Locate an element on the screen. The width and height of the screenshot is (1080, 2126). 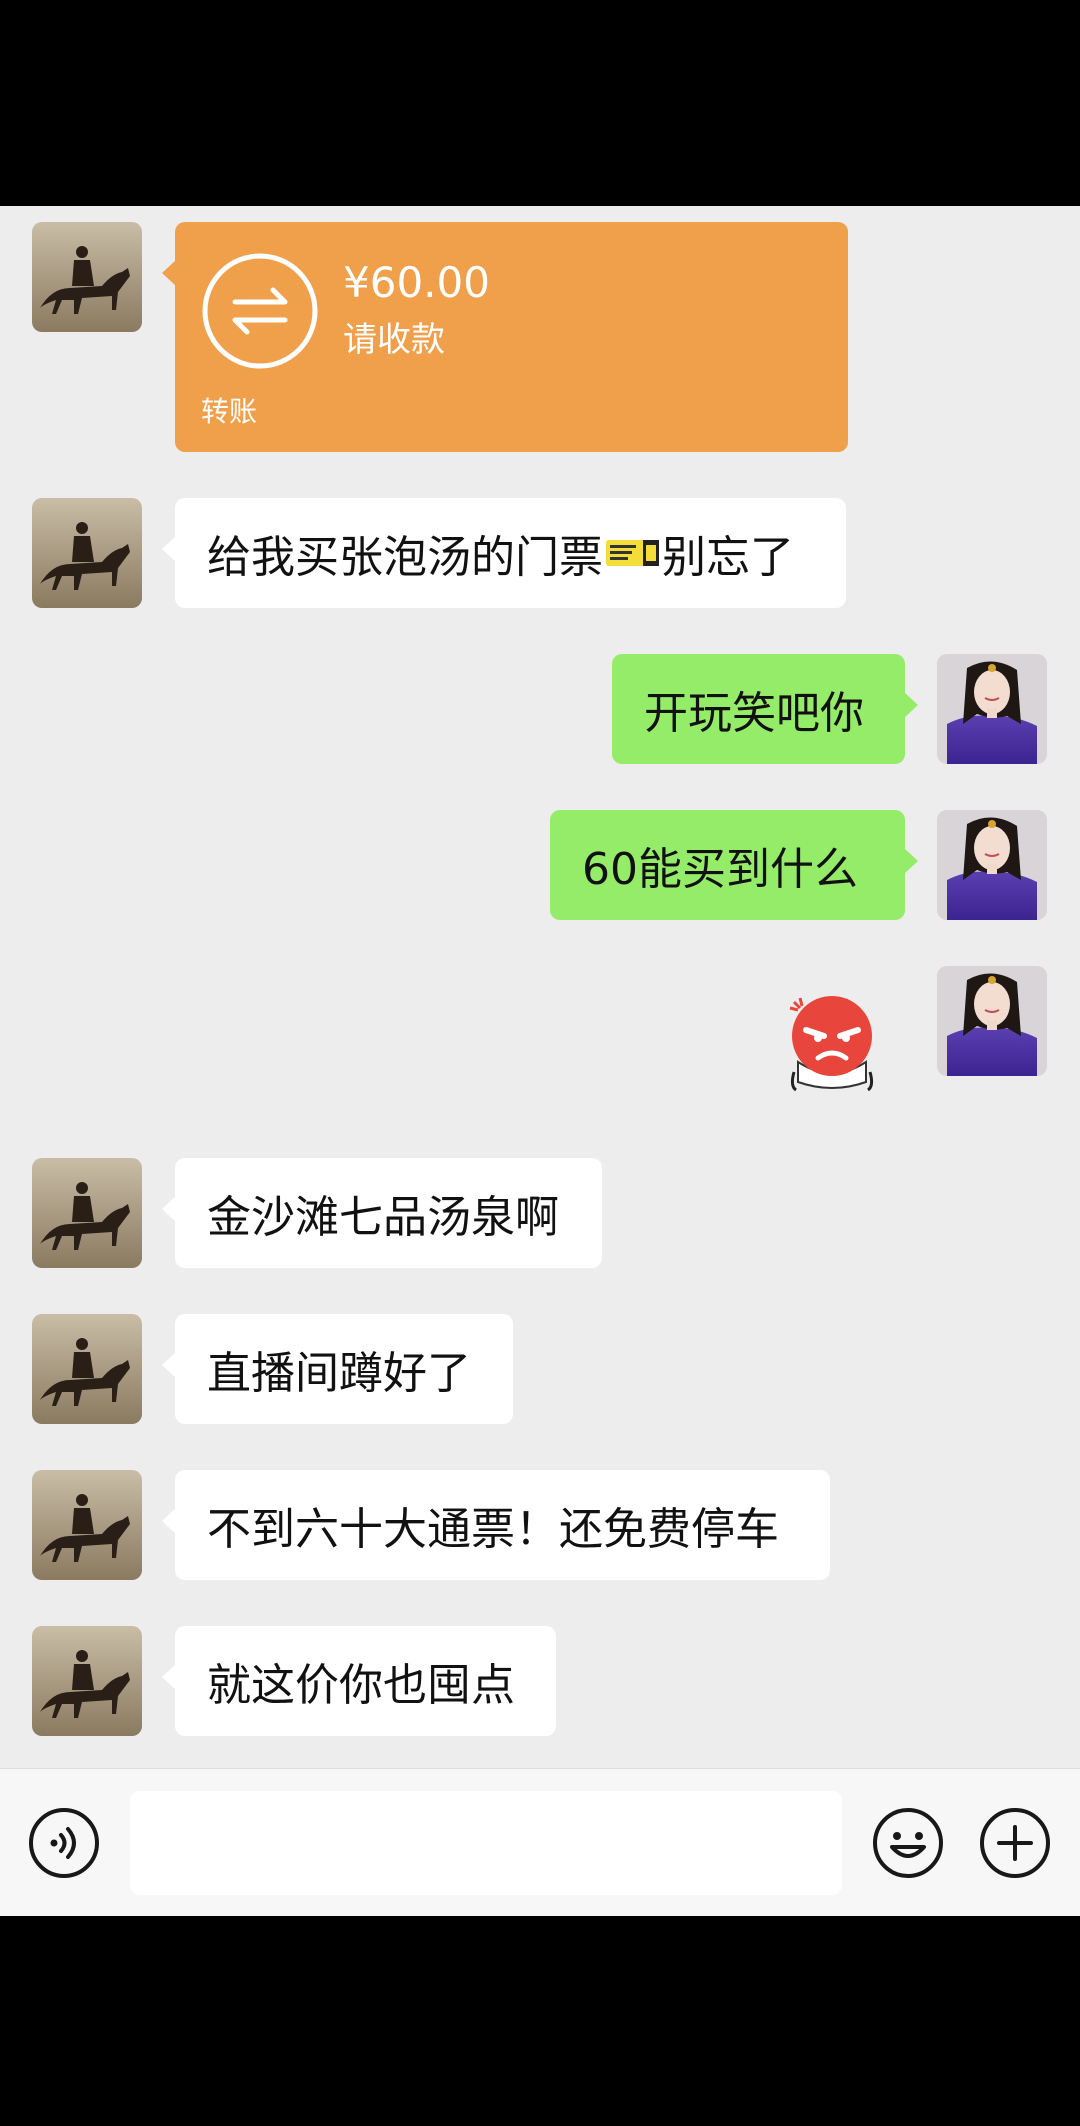
transfer-arrows-icon is located at coordinates (260, 311).